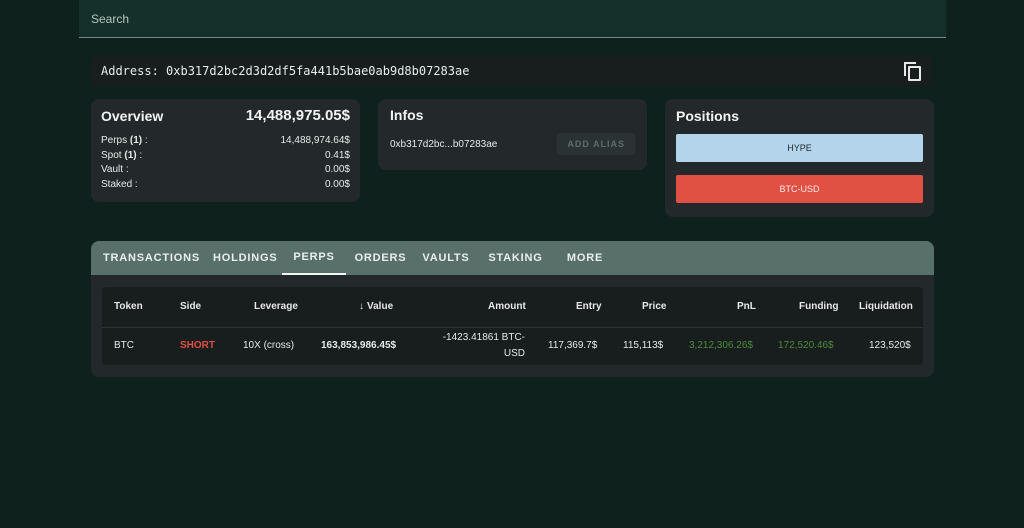 This screenshot has width=1024, height=528. Describe the element at coordinates (512, 134) in the screenshot. I see `infos-card: Infos 0xb317d2bc...b07283ae ADD ALIAS` at that location.